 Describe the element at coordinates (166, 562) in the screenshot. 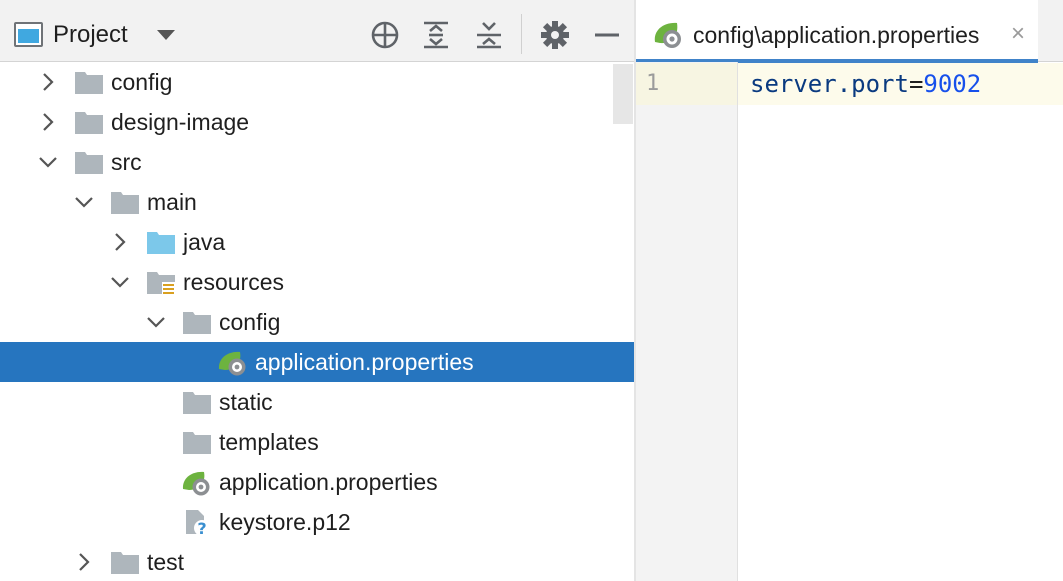

I see `tree-item-label: test` at that location.